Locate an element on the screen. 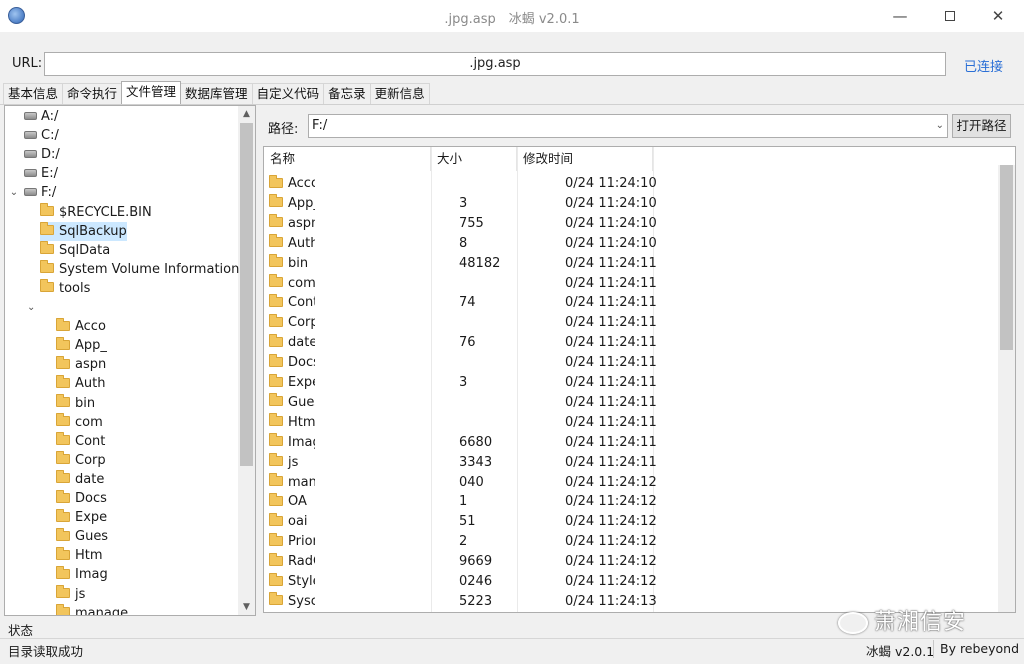 Image resolution: width=1024 pixels, height=664 pixels. tree-item-label: App_ is located at coordinates (91, 346).